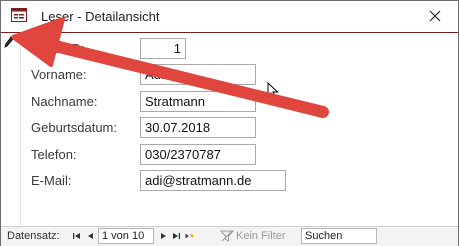 The width and height of the screenshot is (459, 246). I want to click on close-icon, so click(435, 16).